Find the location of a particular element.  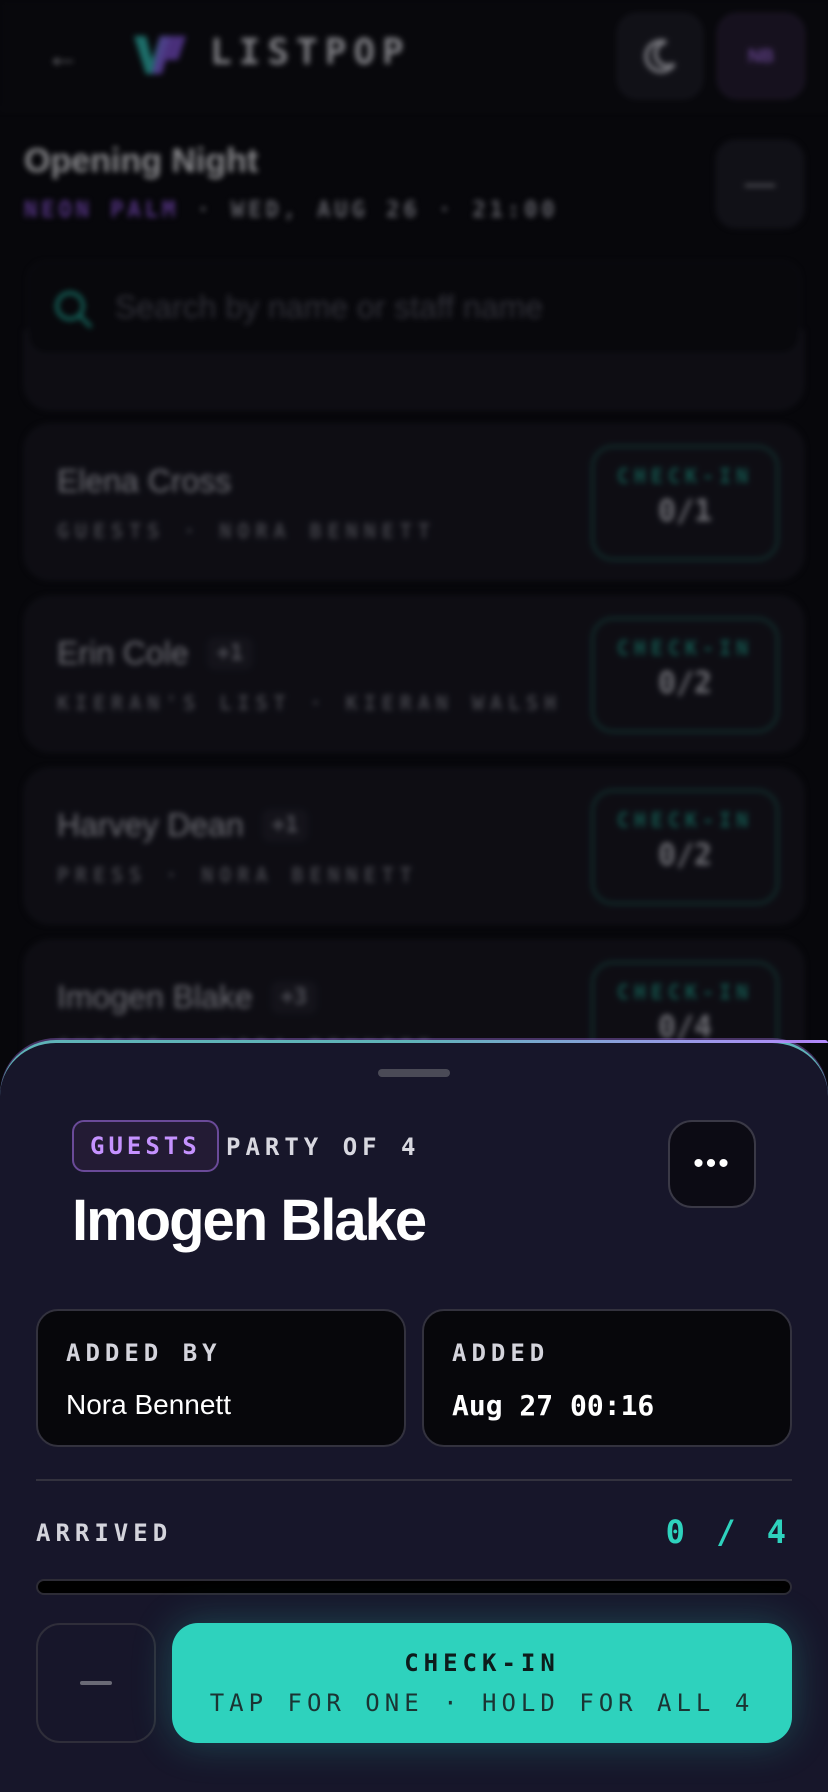

decrement-button is located at coordinates (96, 1683).